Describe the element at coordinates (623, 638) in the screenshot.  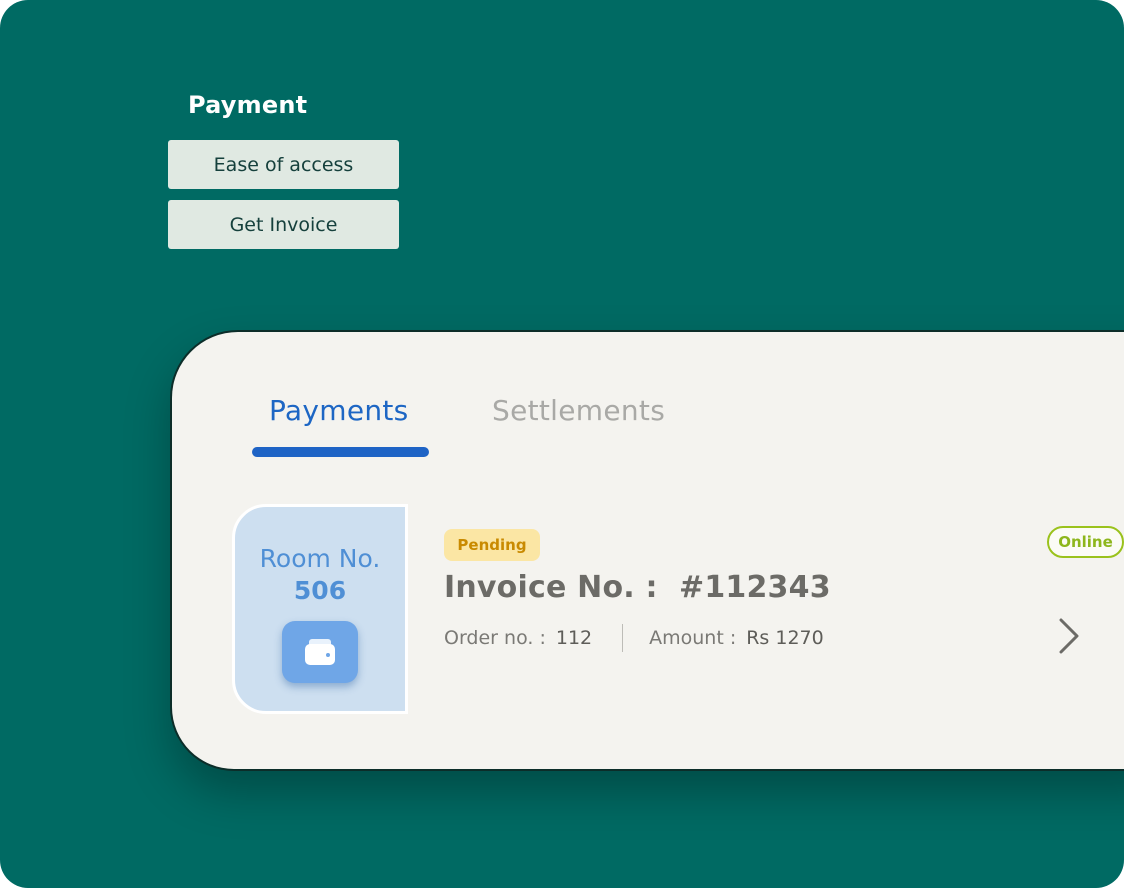
I see `detail-divider` at that location.